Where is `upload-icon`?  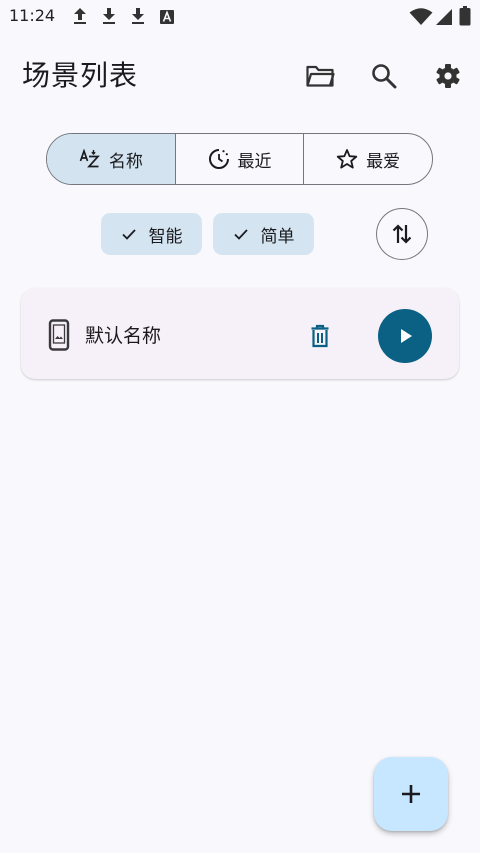
upload-icon is located at coordinates (80, 16).